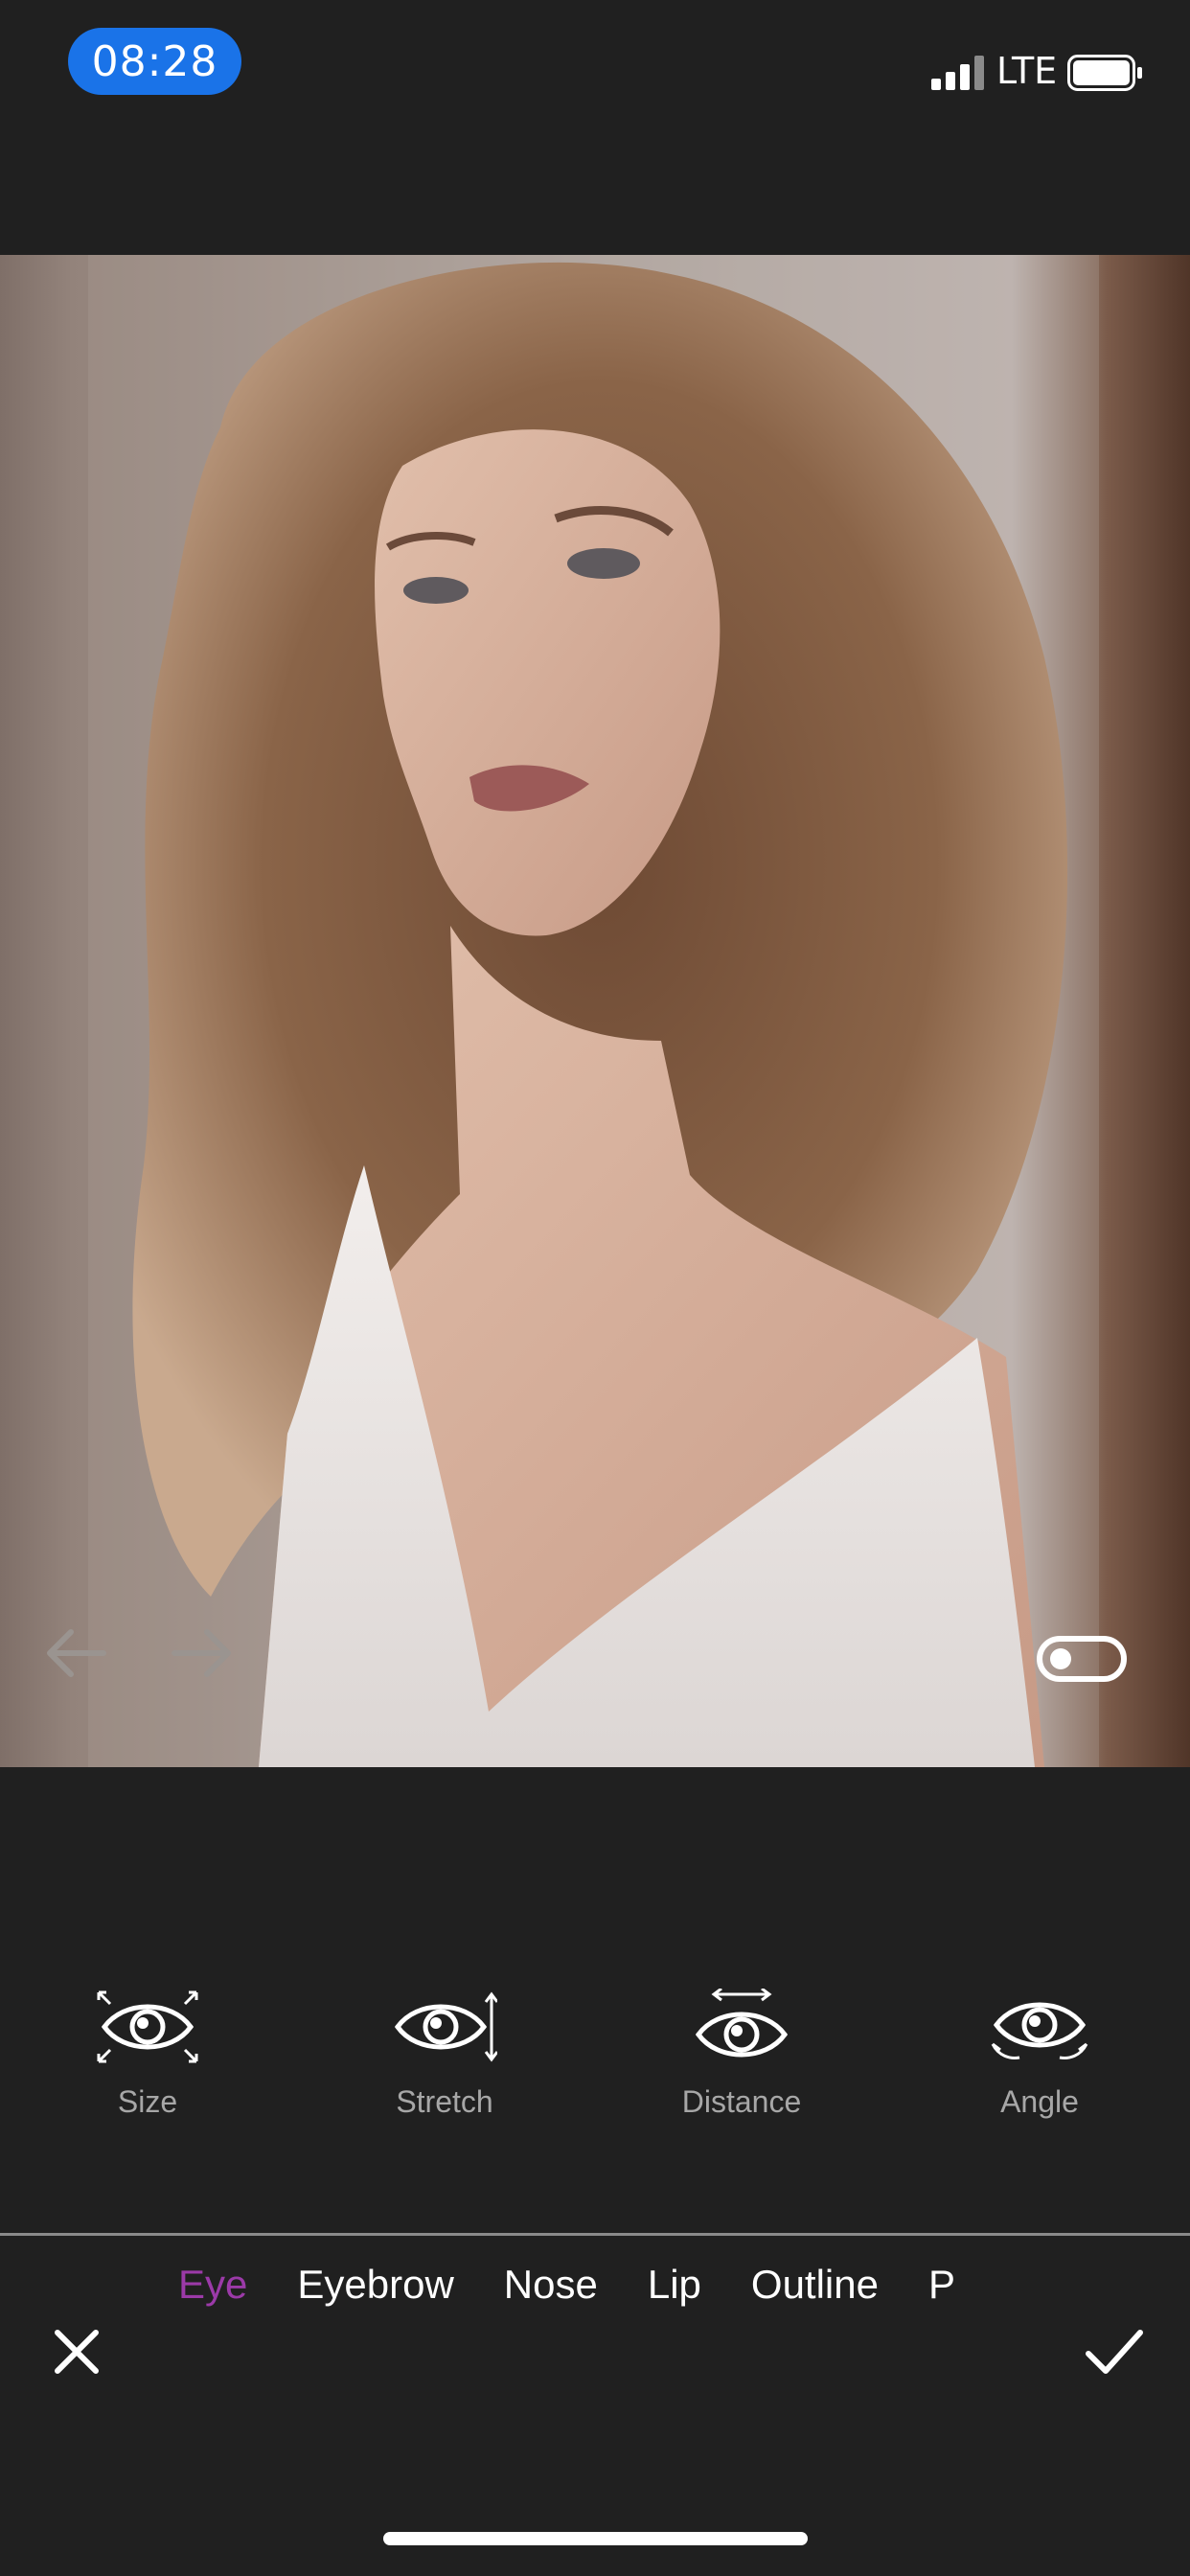 The image size is (1190, 2576). What do you see at coordinates (76, 1653) in the screenshot?
I see `undo-arrow-icon` at bounding box center [76, 1653].